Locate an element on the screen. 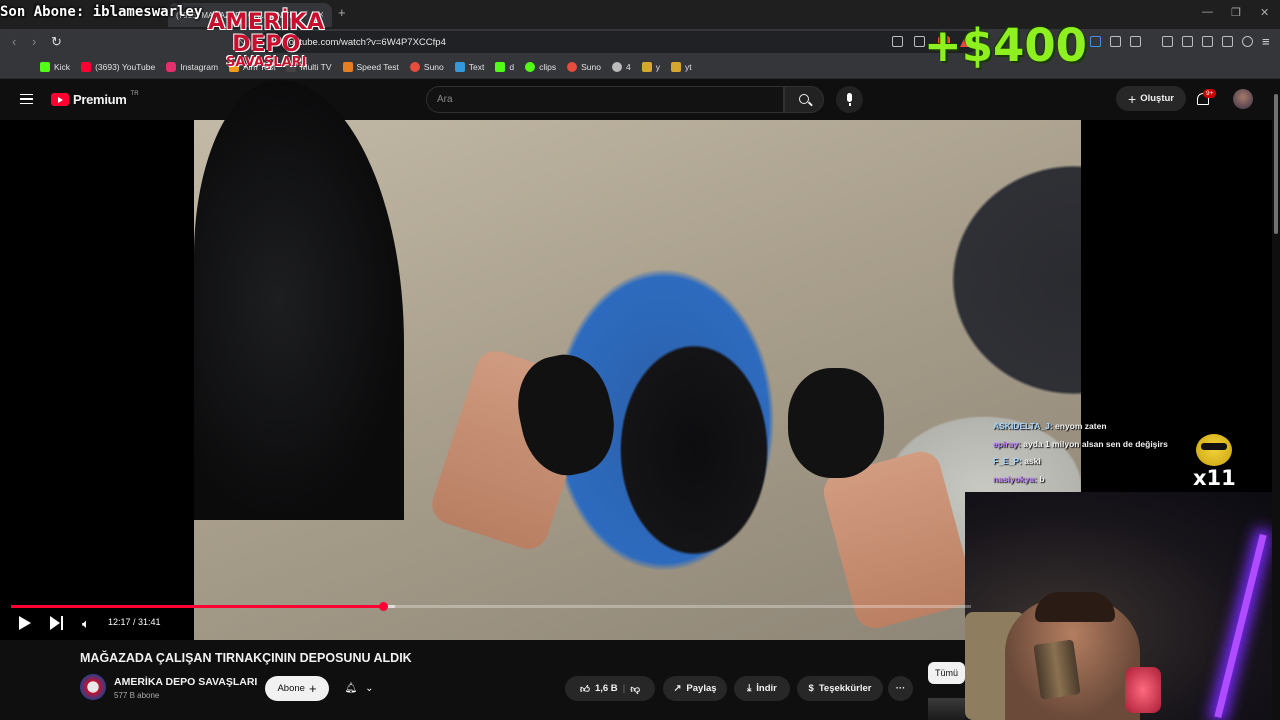 The height and width of the screenshot is (720, 1280). chat-line: nasiyokya: b is located at coordinates (1095, 480).